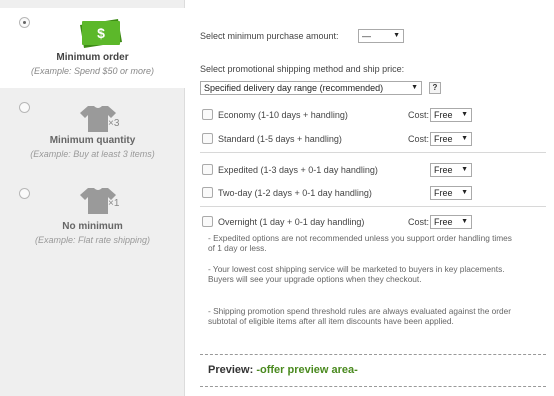 The width and height of the screenshot is (554, 396). I want to click on two-day-label: Two-day (1-2 days + 0-1 day handling), so click(295, 193).